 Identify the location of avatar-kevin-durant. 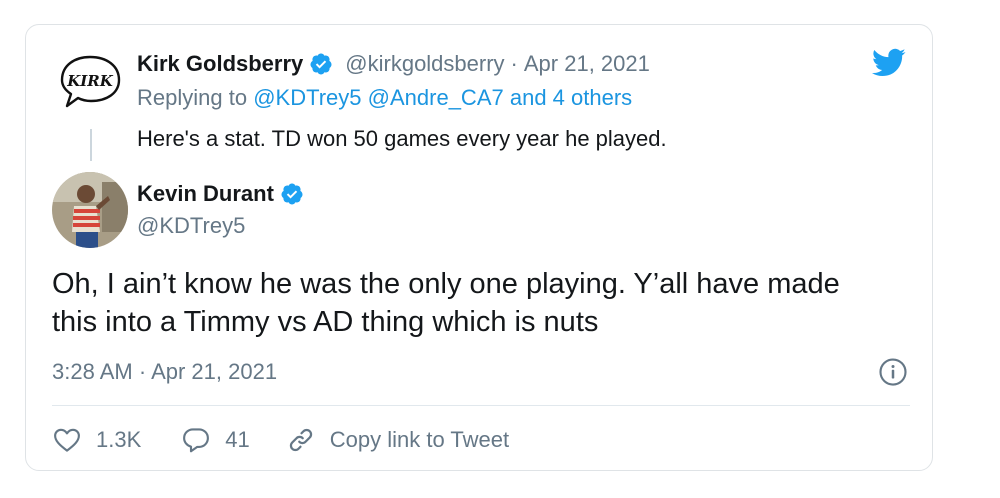
(90, 210).